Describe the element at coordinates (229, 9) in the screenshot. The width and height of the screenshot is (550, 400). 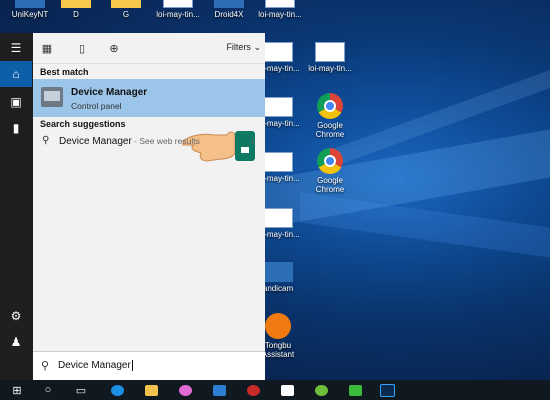
I see `desktop-icon-droid4x: Droid4X` at that location.